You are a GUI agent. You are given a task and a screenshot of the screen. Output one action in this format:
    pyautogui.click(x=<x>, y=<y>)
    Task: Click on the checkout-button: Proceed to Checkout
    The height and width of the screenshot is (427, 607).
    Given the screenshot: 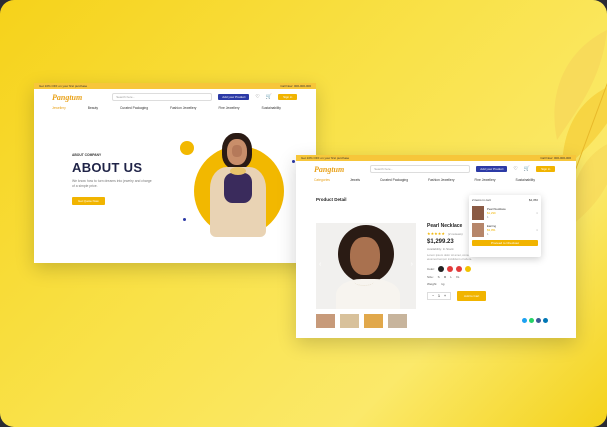 What is the action you would take?
    pyautogui.click(x=505, y=243)
    